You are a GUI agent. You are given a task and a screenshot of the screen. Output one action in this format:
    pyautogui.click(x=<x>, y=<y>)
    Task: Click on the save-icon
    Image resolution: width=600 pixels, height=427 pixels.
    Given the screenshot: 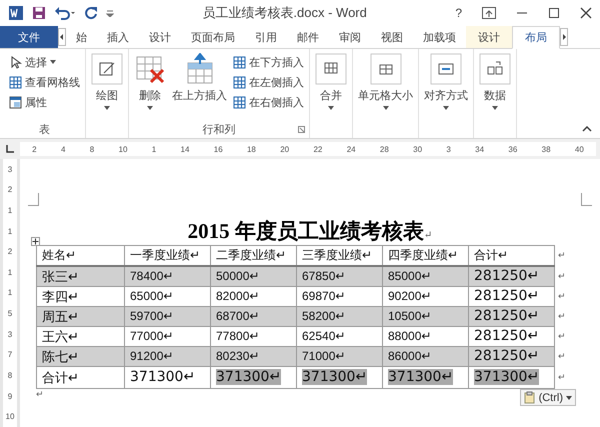 What is the action you would take?
    pyautogui.click(x=39, y=13)
    